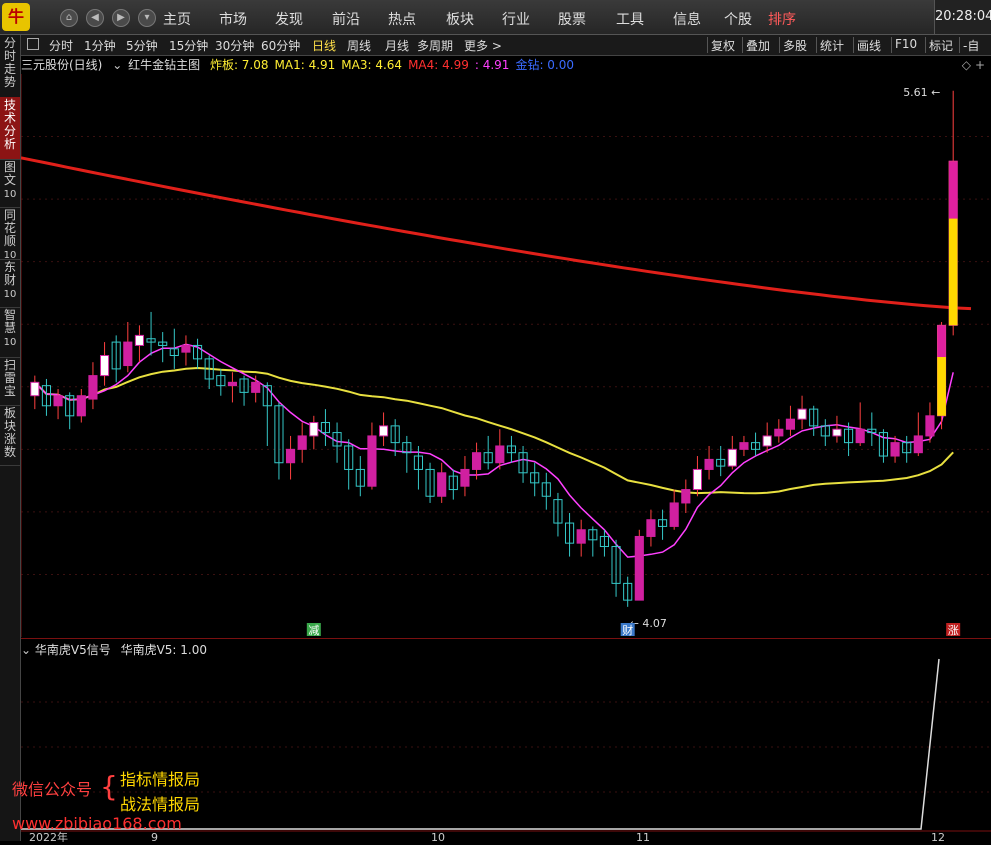 This screenshot has height=845, width=991. Describe the element at coordinates (687, 19) in the screenshot. I see `menu-9: 信息` at that location.